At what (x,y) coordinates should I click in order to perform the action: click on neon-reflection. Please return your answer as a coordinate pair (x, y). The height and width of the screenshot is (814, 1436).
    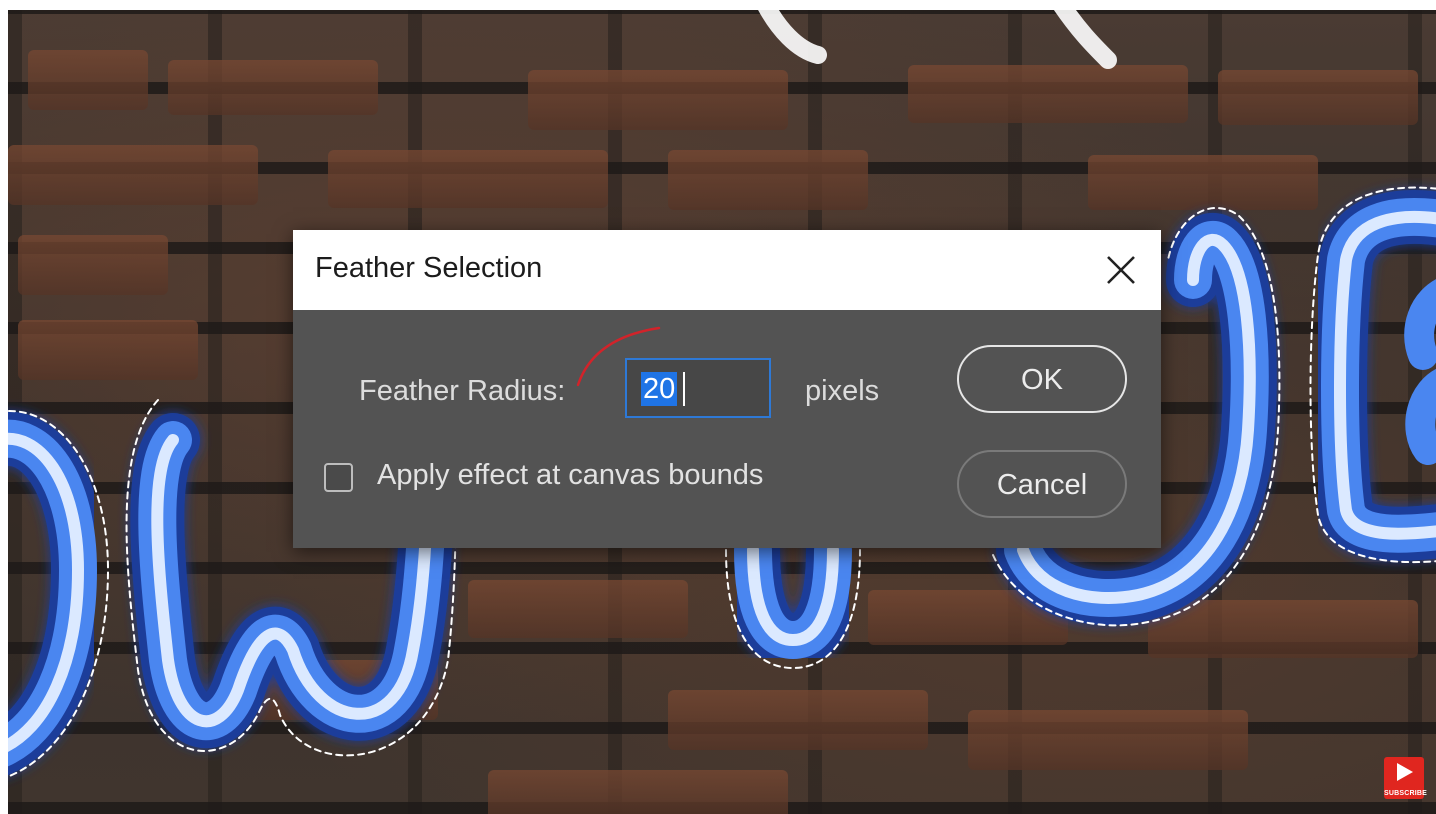
    Looking at the image, I should click on (937, 39).